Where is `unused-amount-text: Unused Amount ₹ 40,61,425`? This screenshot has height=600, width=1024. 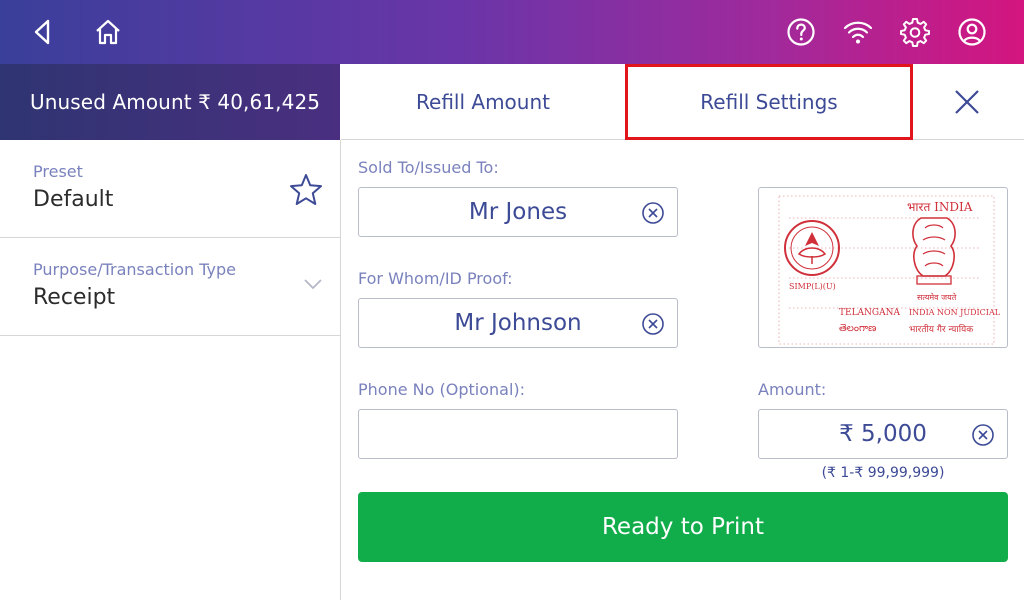 unused-amount-text: Unused Amount ₹ 40,61,425 is located at coordinates (175, 102).